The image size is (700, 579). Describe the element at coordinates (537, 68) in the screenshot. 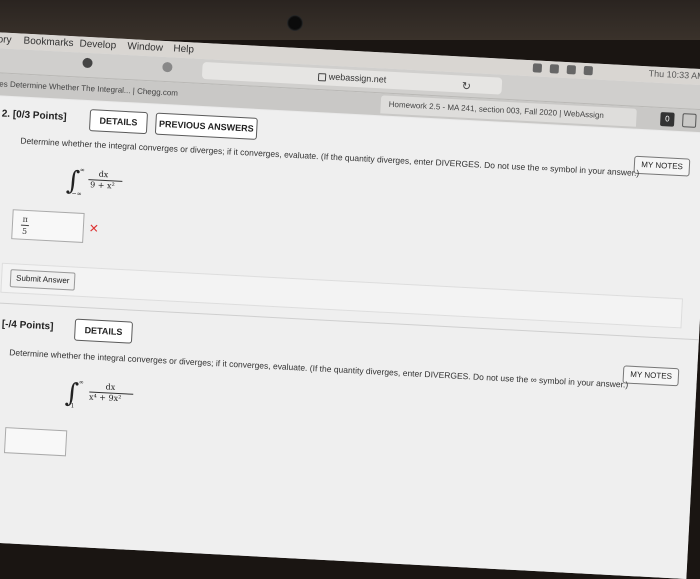

I see `dropbox-icon` at that location.